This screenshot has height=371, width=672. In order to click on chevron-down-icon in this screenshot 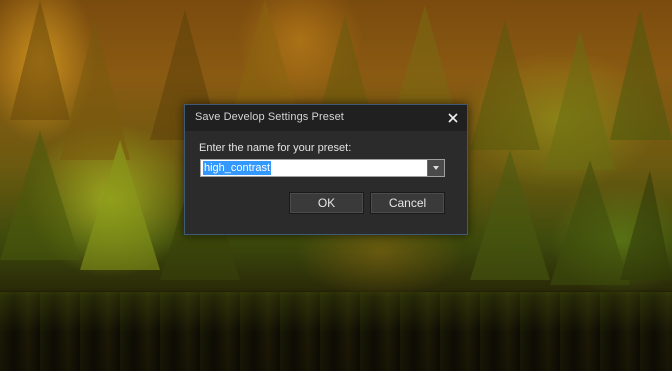, I will do `click(435, 168)`.